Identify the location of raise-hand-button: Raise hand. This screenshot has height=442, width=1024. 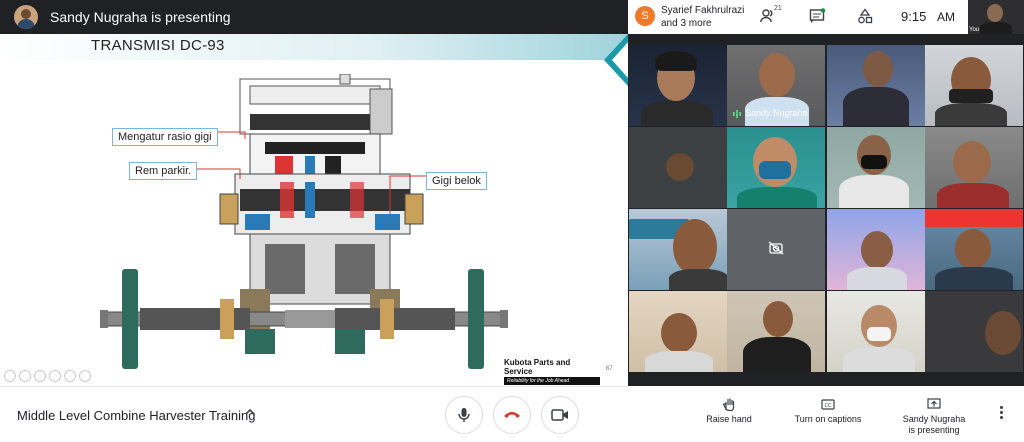
(729, 411).